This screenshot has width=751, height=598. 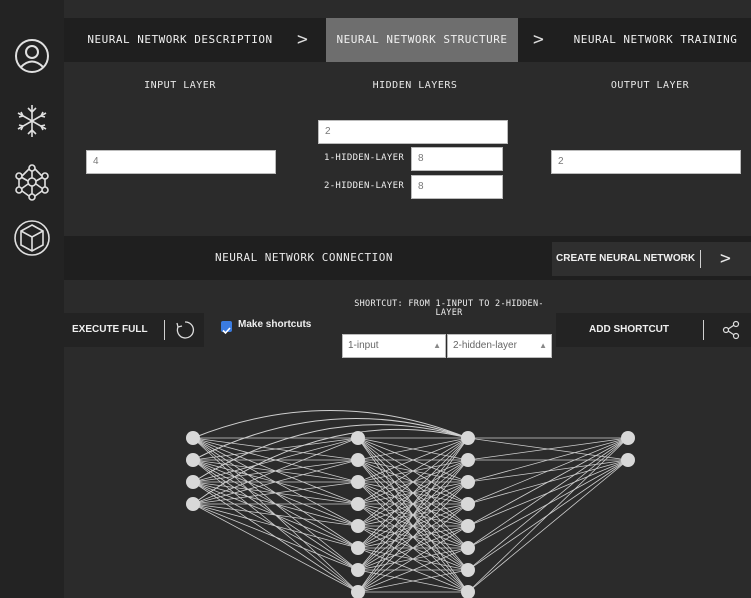 What do you see at coordinates (485, 345) in the screenshot?
I see `shortcut-to-value: 2-hidden-layer` at bounding box center [485, 345].